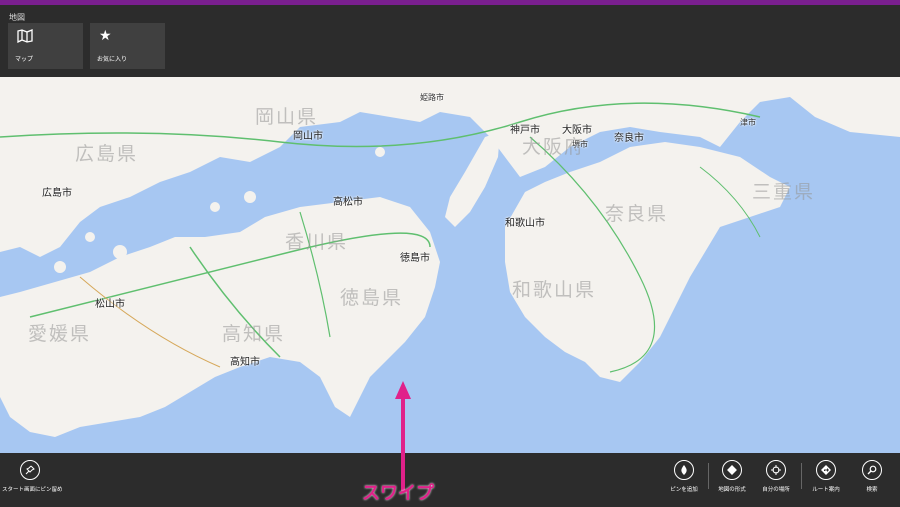 The height and width of the screenshot is (507, 900). What do you see at coordinates (748, 122) in the screenshot?
I see `city-label: 津市` at bounding box center [748, 122].